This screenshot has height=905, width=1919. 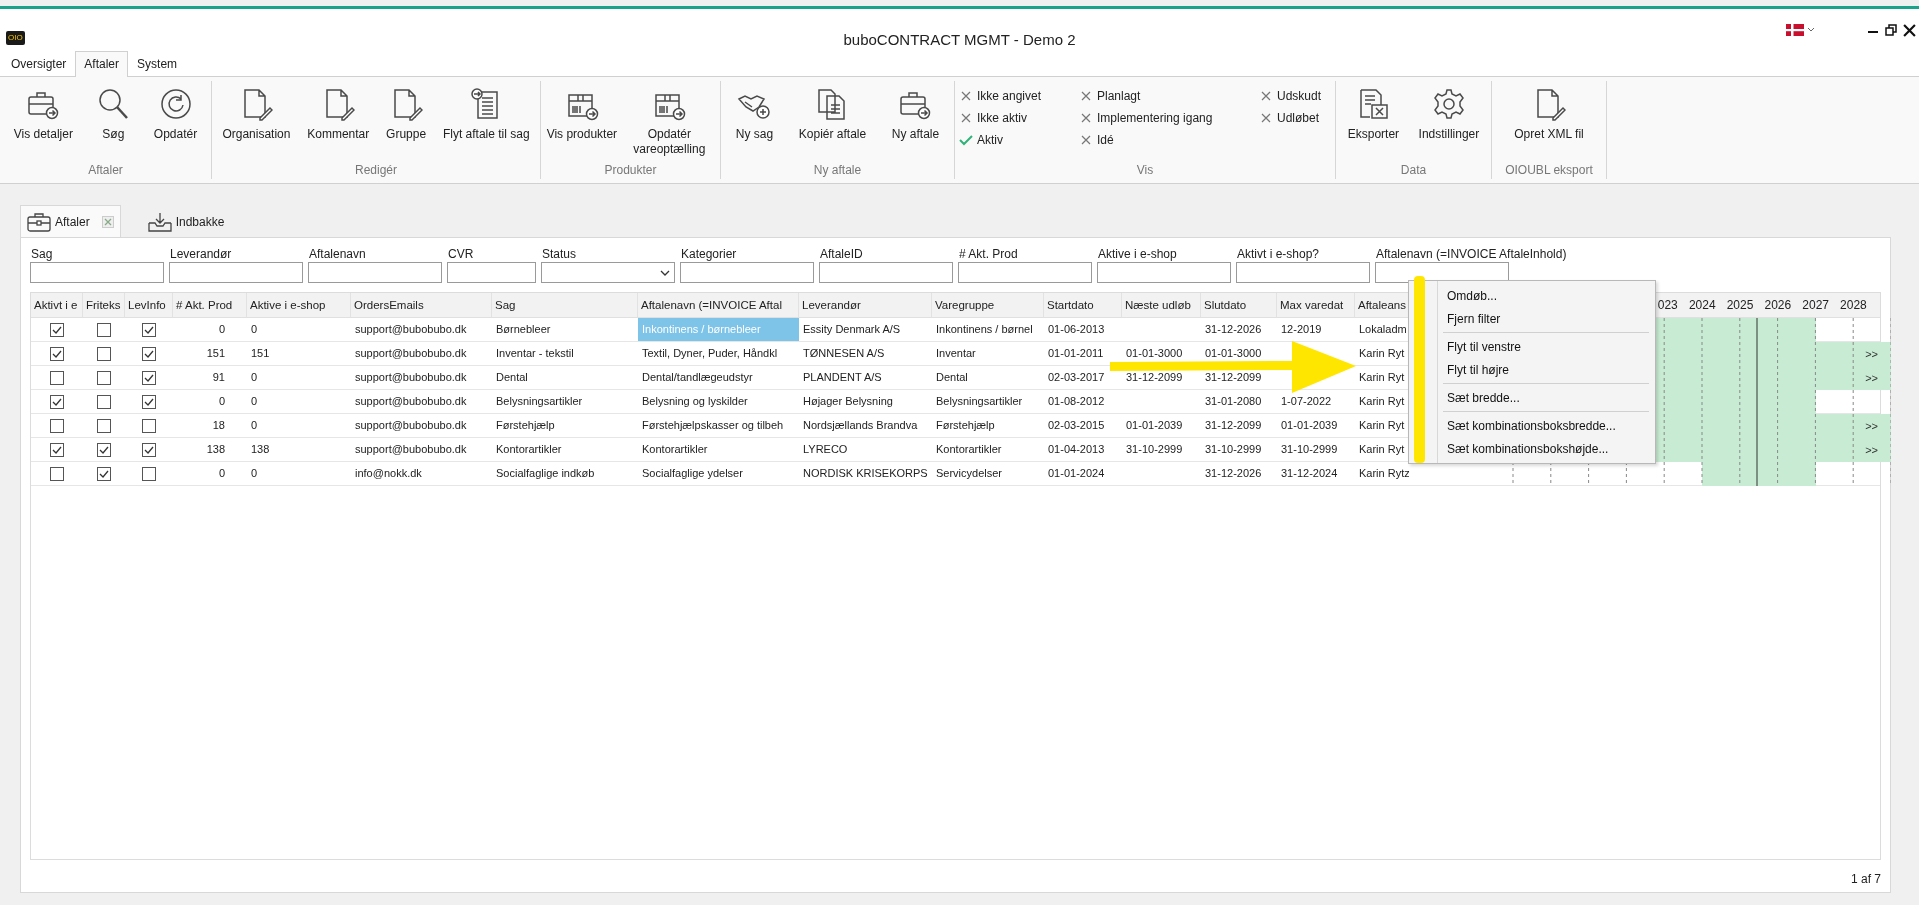 What do you see at coordinates (981, 140) in the screenshot?
I see `status-filter-toggle: Aktiv` at bounding box center [981, 140].